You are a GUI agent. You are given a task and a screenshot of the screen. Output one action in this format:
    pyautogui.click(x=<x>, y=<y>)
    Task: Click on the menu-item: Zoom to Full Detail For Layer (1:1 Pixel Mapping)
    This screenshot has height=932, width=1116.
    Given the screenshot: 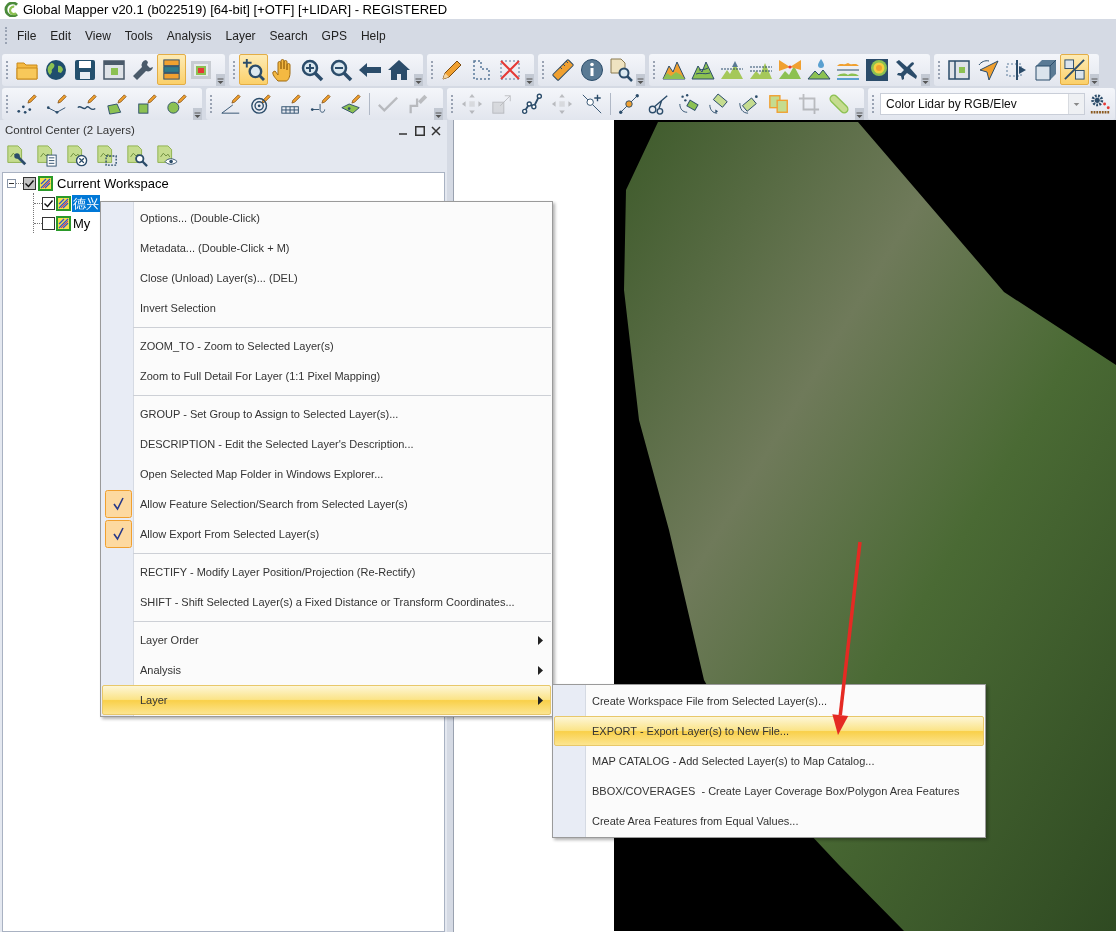 What is the action you would take?
    pyautogui.click(x=326, y=376)
    